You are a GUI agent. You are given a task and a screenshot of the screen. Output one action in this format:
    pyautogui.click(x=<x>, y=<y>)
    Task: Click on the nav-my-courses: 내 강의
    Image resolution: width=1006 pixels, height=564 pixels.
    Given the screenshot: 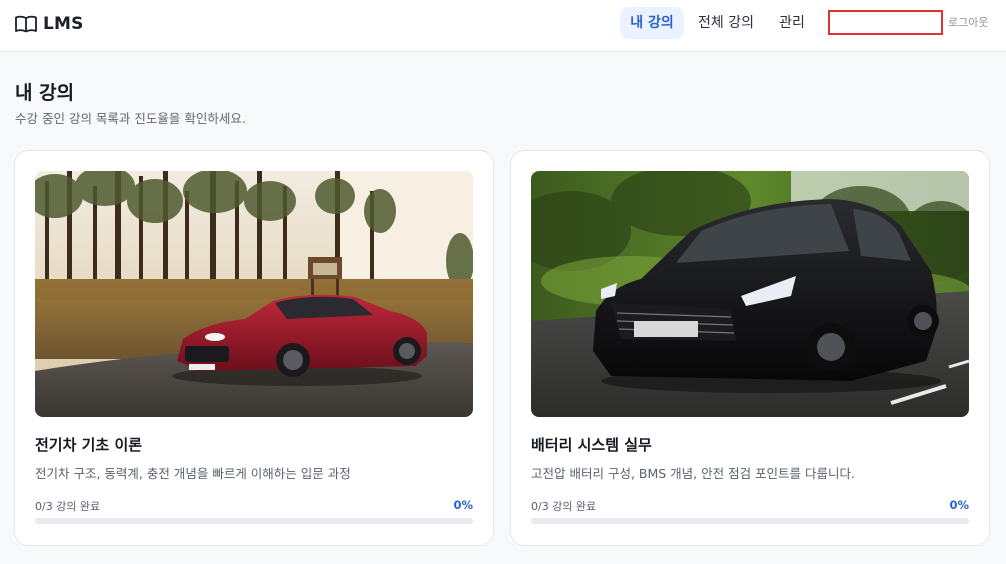 What is the action you would take?
    pyautogui.click(x=652, y=23)
    